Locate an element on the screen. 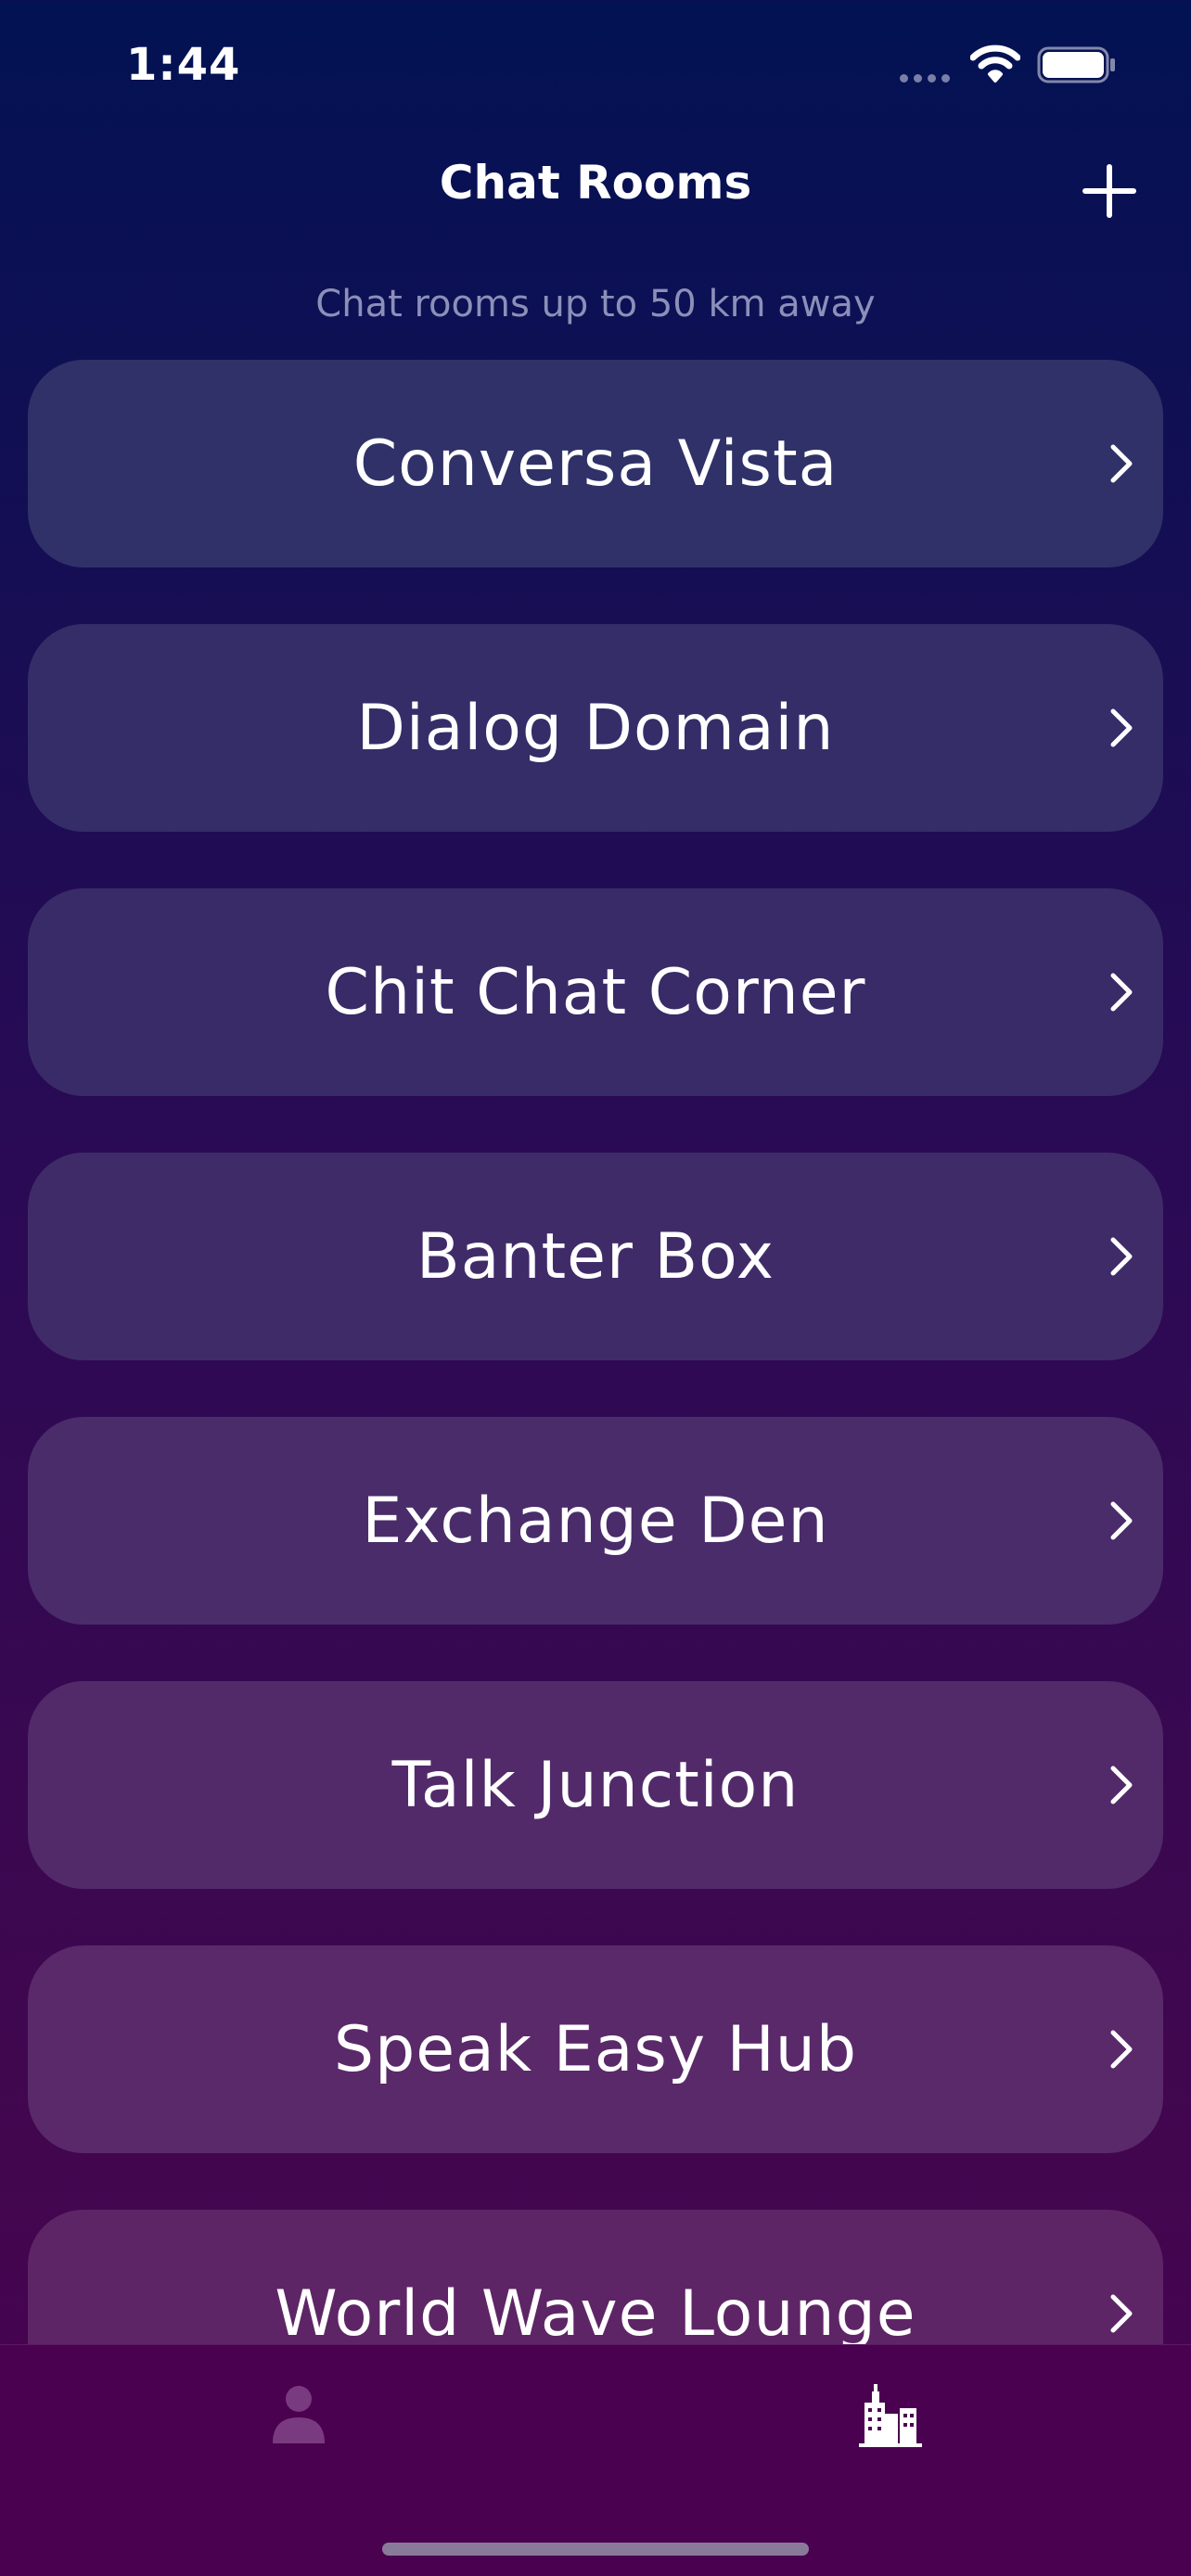 The image size is (1191, 2576). chat-room-item: Chit Chat Corner is located at coordinates (595, 992).